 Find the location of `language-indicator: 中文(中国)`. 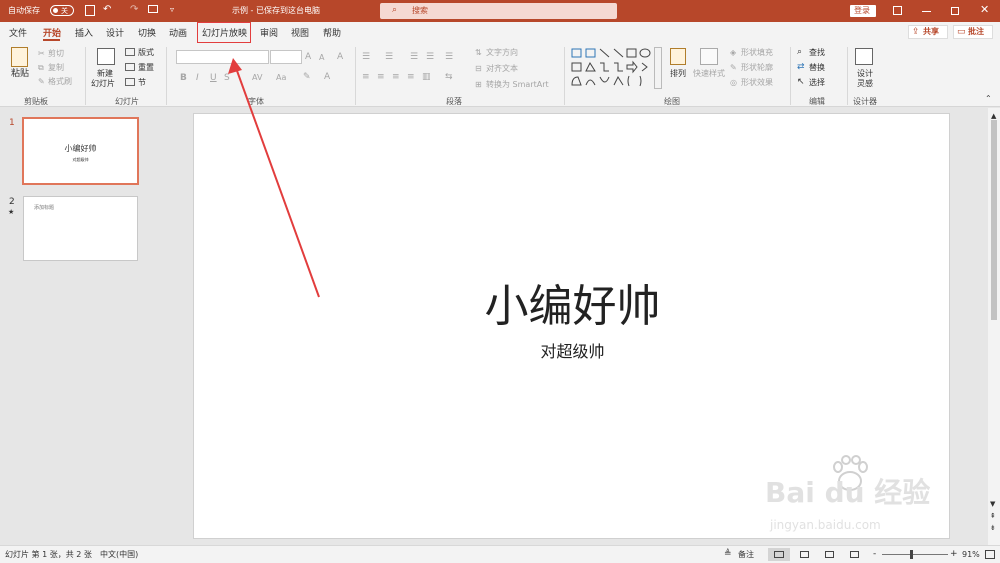

language-indicator: 中文(中国) is located at coordinates (119, 555).